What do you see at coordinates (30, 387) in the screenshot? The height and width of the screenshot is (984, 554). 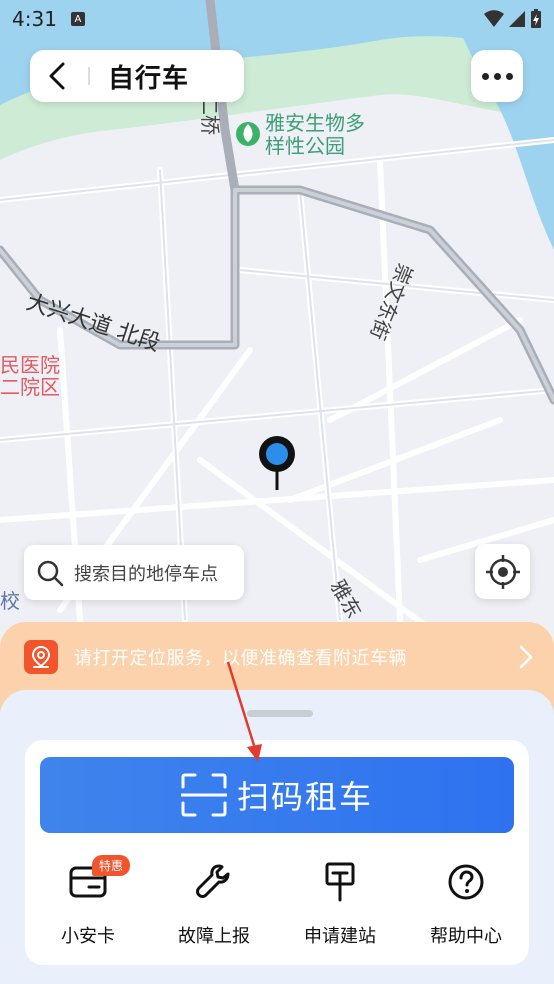 I see `map-label-hospital-2: 二院区` at bounding box center [30, 387].